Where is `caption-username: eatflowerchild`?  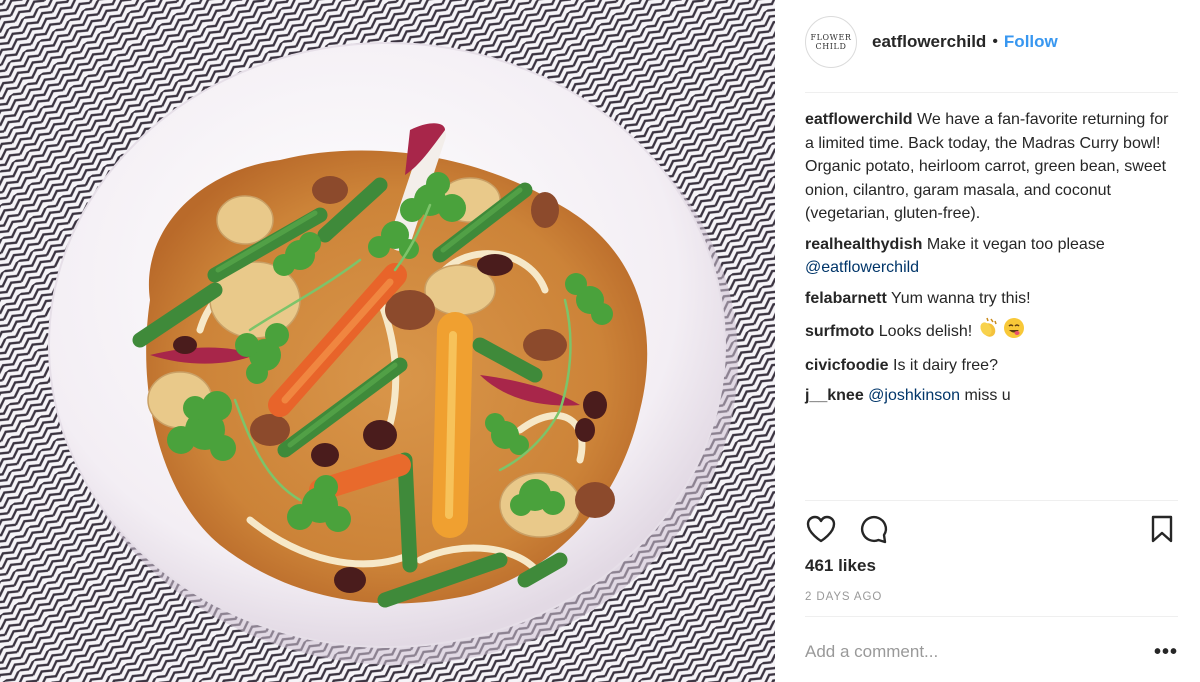
caption-username: eatflowerchild is located at coordinates (859, 119).